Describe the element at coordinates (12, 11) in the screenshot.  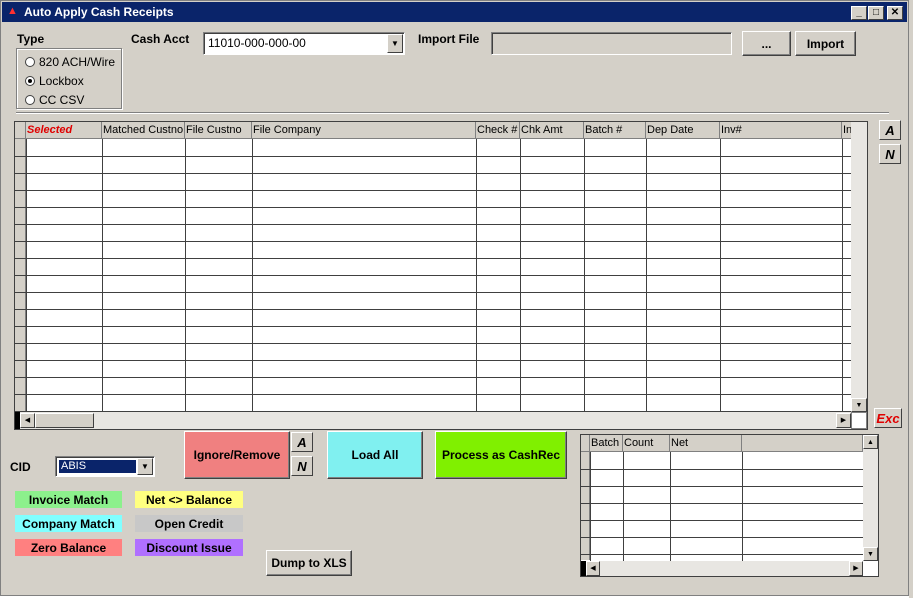
I see `app-icon: ▲` at that location.